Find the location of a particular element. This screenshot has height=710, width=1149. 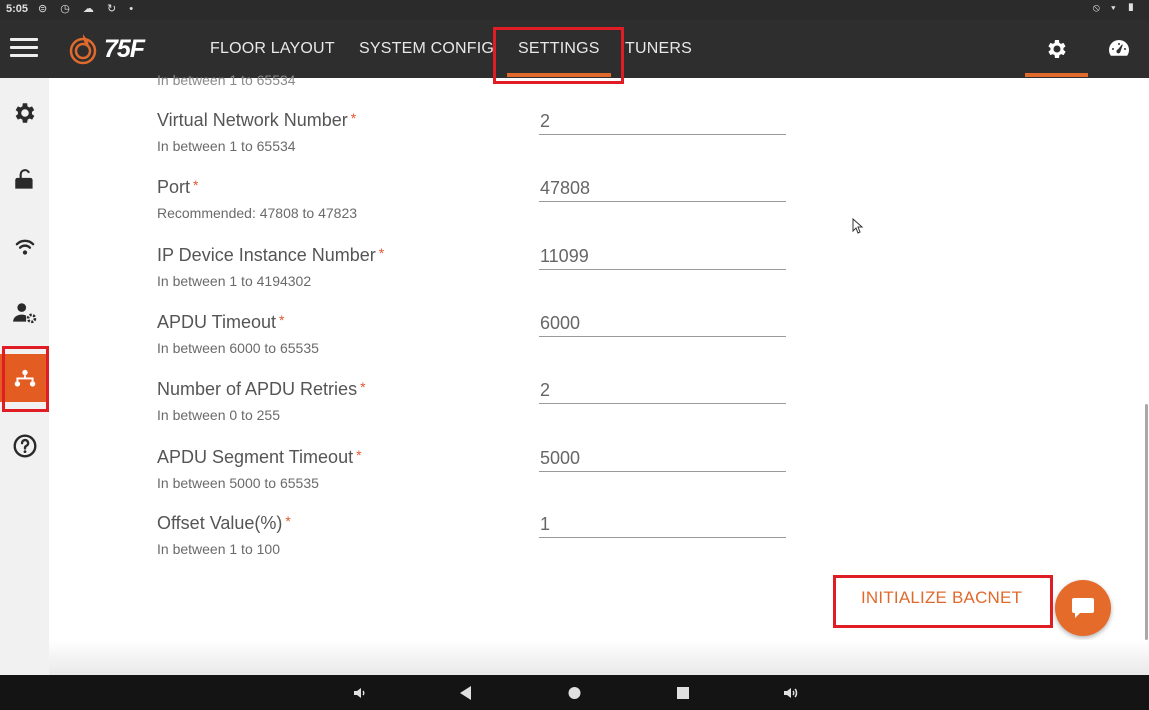

status-time: 5:05 is located at coordinates (17, 9).